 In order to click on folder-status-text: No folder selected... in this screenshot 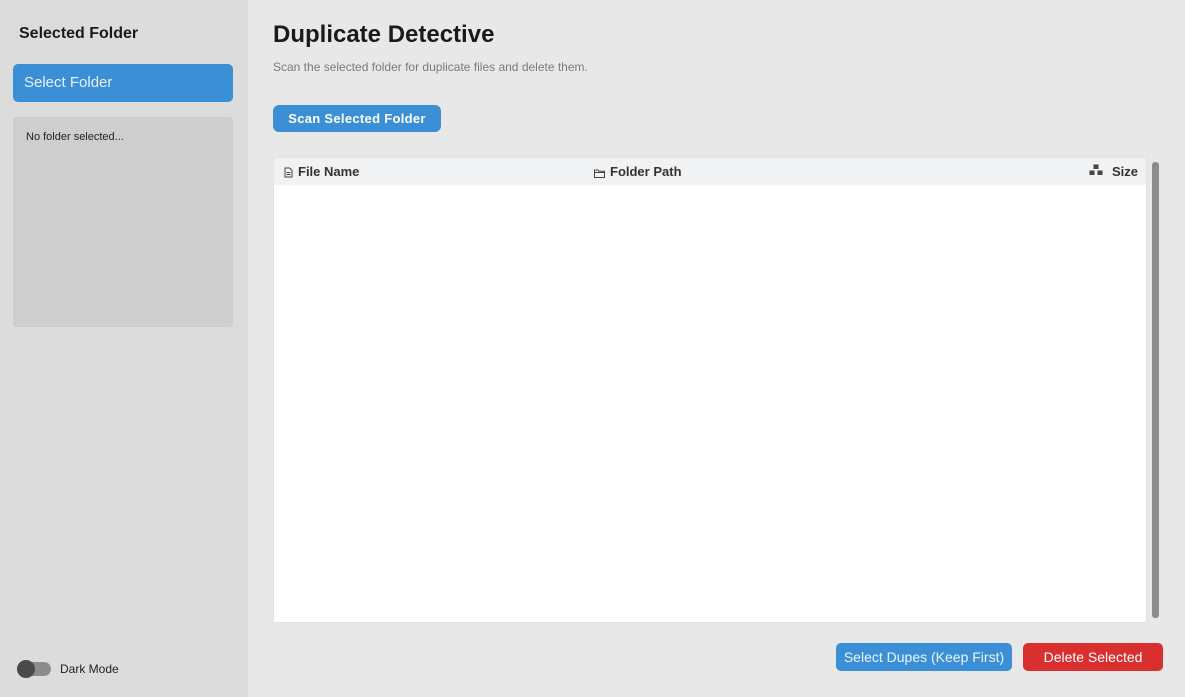, I will do `click(75, 137)`.